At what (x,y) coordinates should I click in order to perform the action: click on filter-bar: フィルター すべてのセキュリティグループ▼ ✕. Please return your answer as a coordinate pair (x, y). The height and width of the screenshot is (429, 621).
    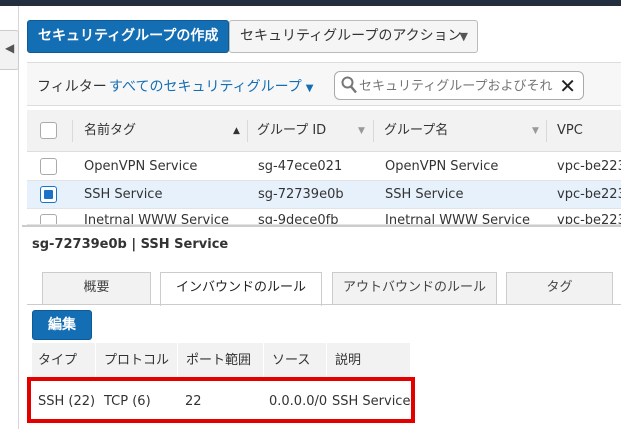
    Looking at the image, I should click on (324, 84).